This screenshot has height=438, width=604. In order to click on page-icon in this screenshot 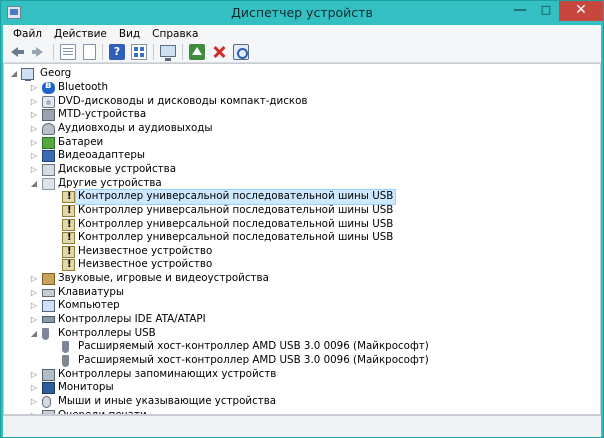, I will do `click(89, 52)`.